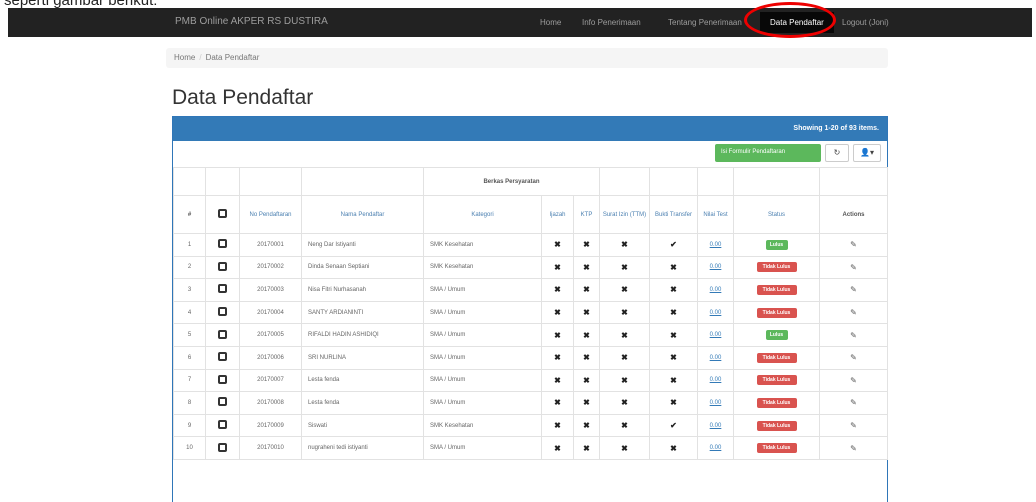  What do you see at coordinates (673, 425) in the screenshot?
I see `transfer-status-icon: ✔` at bounding box center [673, 425].